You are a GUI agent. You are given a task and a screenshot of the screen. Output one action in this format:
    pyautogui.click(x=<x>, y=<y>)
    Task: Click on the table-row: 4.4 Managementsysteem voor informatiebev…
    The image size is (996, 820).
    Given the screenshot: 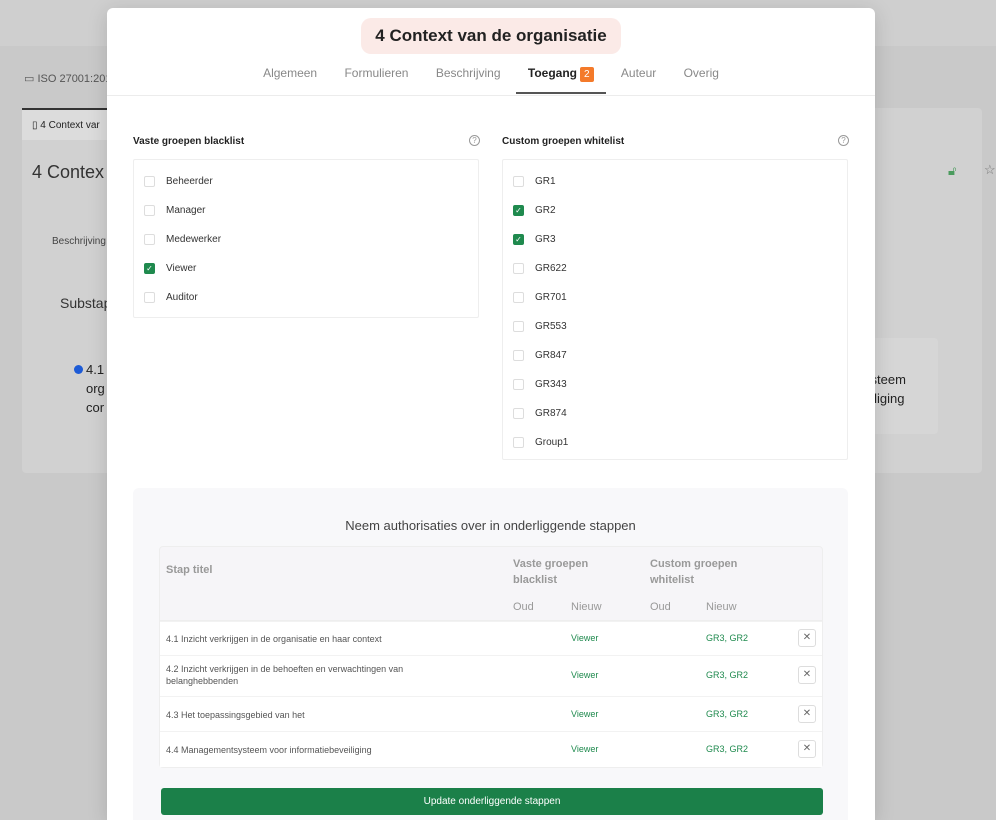 What is the action you would take?
    pyautogui.click(x=491, y=749)
    